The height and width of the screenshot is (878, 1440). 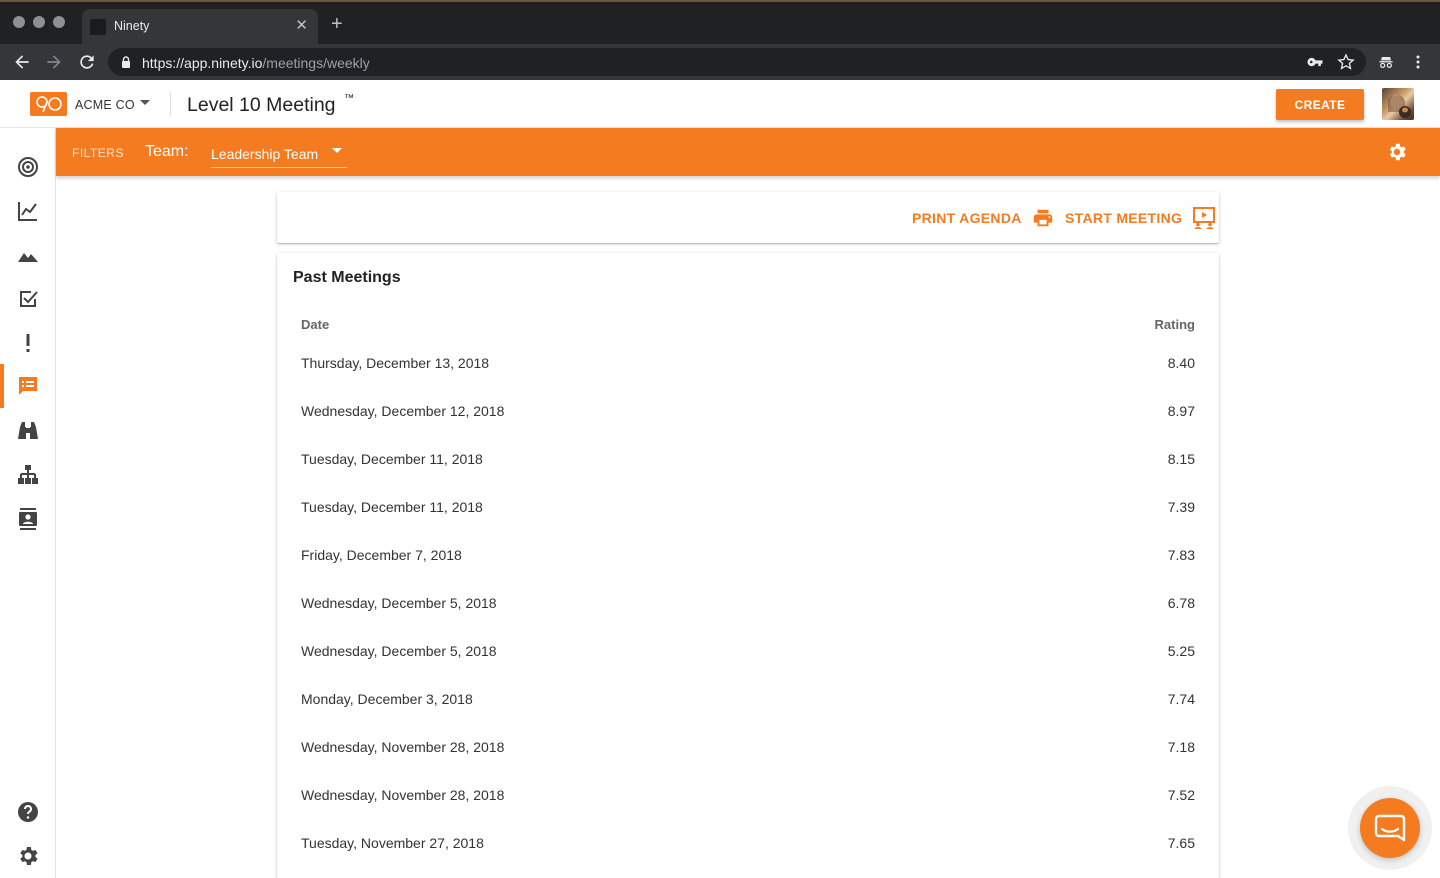 What do you see at coordinates (1320, 104) in the screenshot?
I see `create-button: CREATE` at bounding box center [1320, 104].